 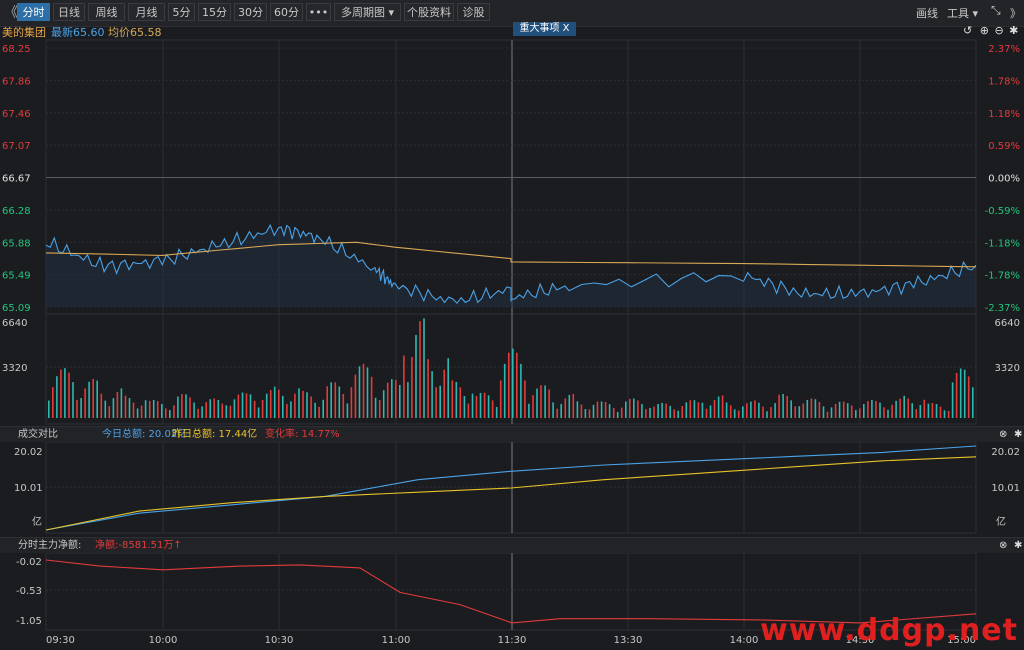 I want to click on price-tick-left: 65.09, so click(x=16, y=308).